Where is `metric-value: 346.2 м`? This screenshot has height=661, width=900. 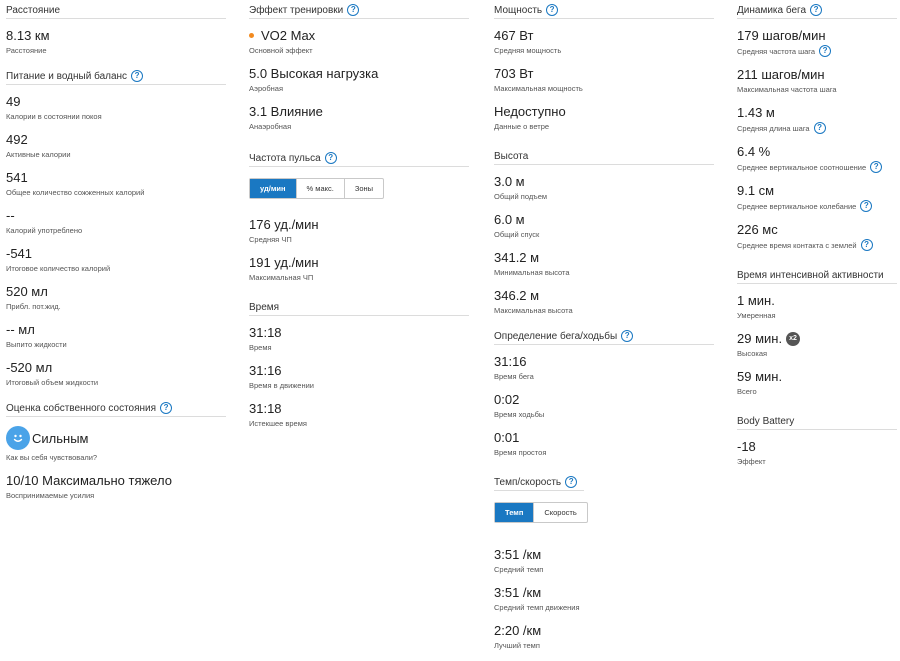 metric-value: 346.2 м is located at coordinates (517, 295).